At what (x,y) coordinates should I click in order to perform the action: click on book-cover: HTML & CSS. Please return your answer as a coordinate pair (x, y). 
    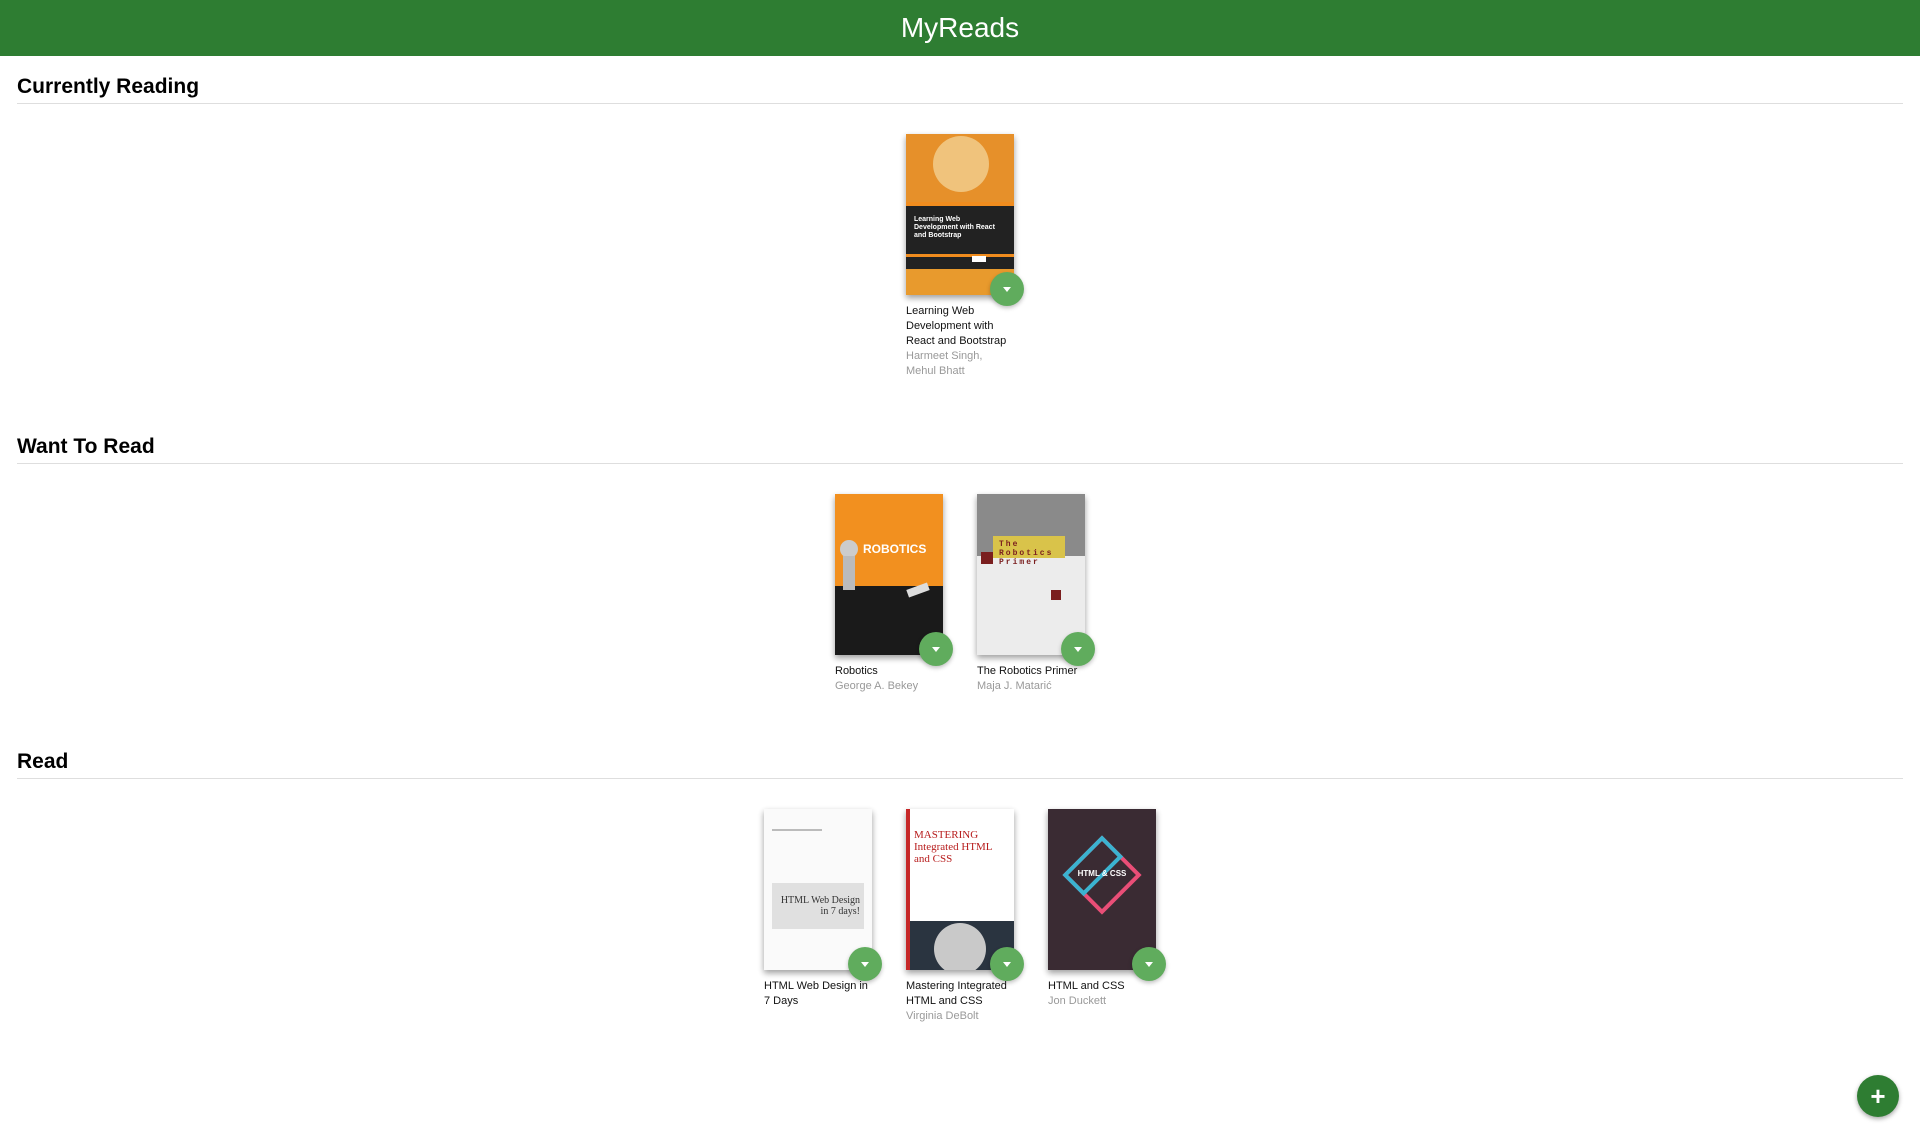
    Looking at the image, I should click on (1102, 889).